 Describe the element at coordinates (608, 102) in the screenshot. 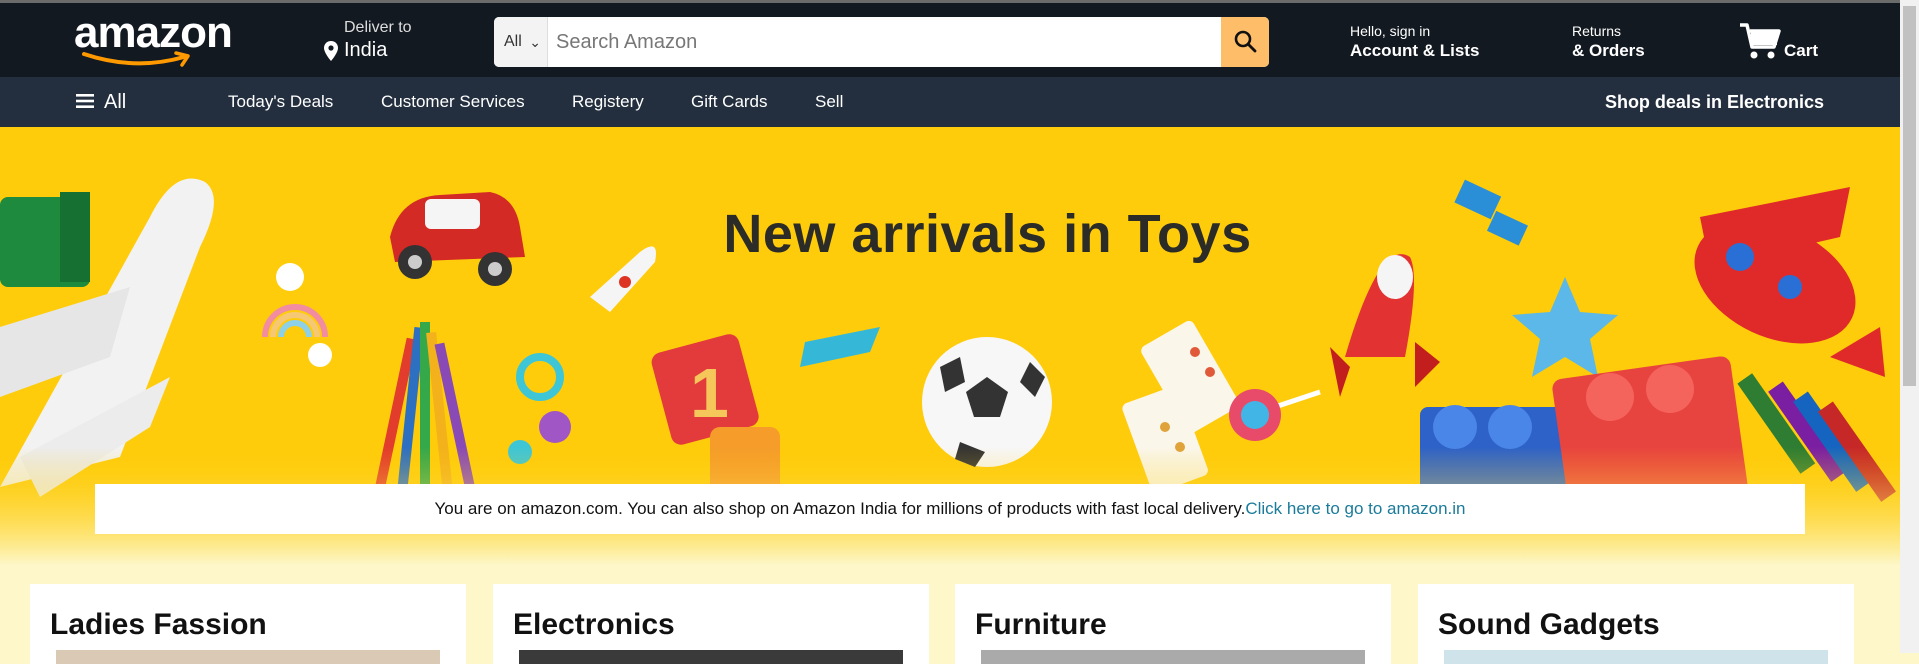

I see `nav-item-registery: Registery` at that location.